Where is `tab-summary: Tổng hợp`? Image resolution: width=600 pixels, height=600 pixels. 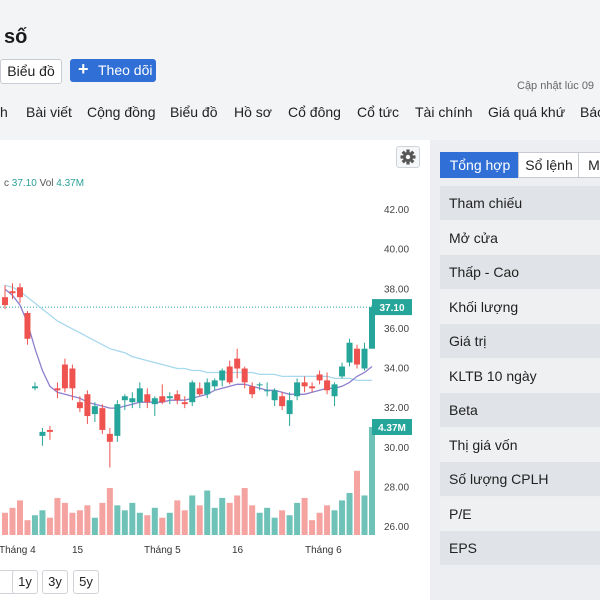 tab-summary: Tổng hợp is located at coordinates (480, 165).